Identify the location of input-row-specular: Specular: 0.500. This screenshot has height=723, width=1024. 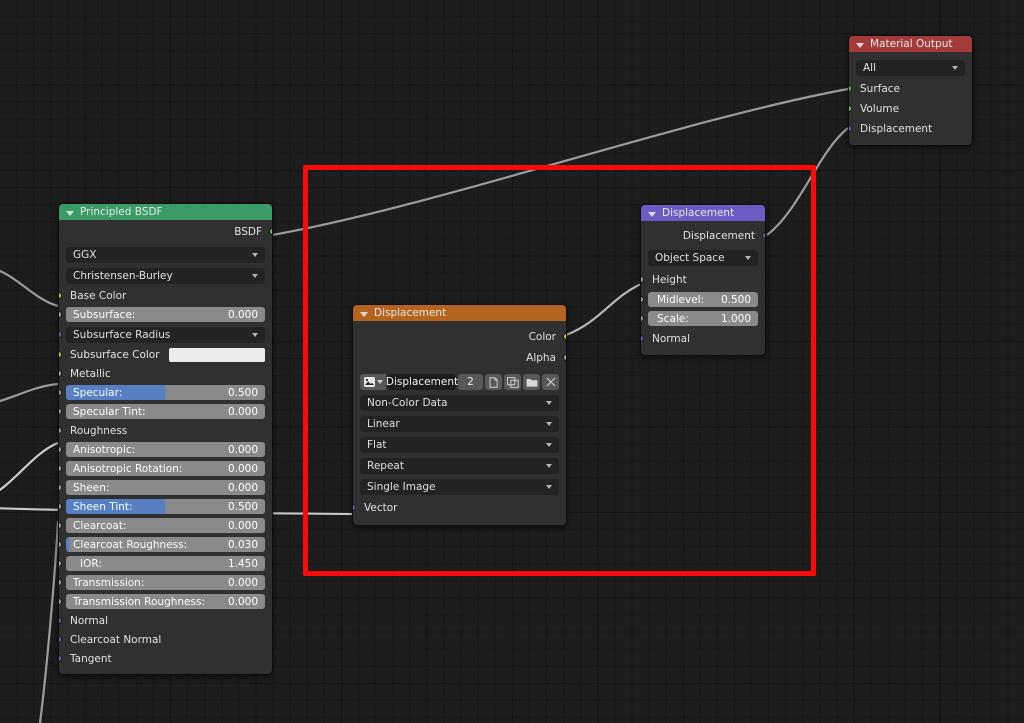
(165, 392).